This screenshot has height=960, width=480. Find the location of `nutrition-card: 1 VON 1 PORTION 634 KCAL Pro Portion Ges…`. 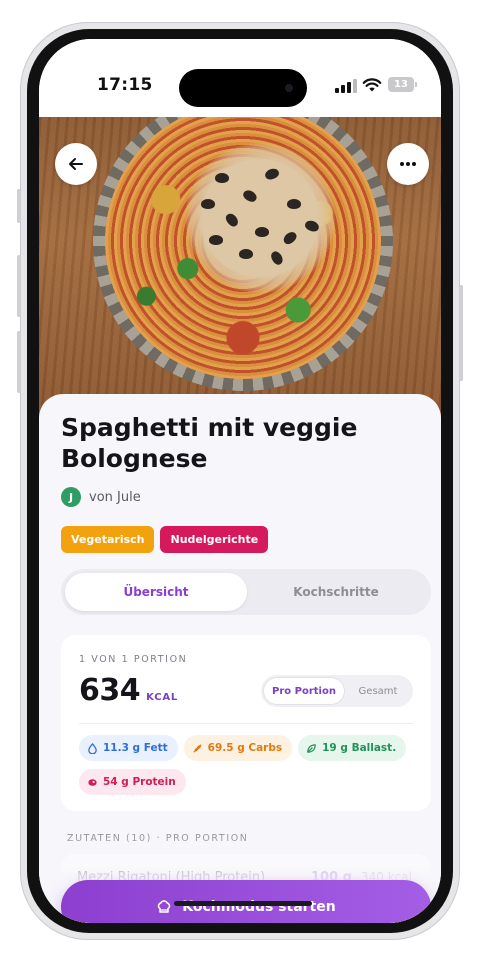

nutrition-card: 1 VON 1 PORTION 634 KCAL Pro Portion Ges… is located at coordinates (246, 723).